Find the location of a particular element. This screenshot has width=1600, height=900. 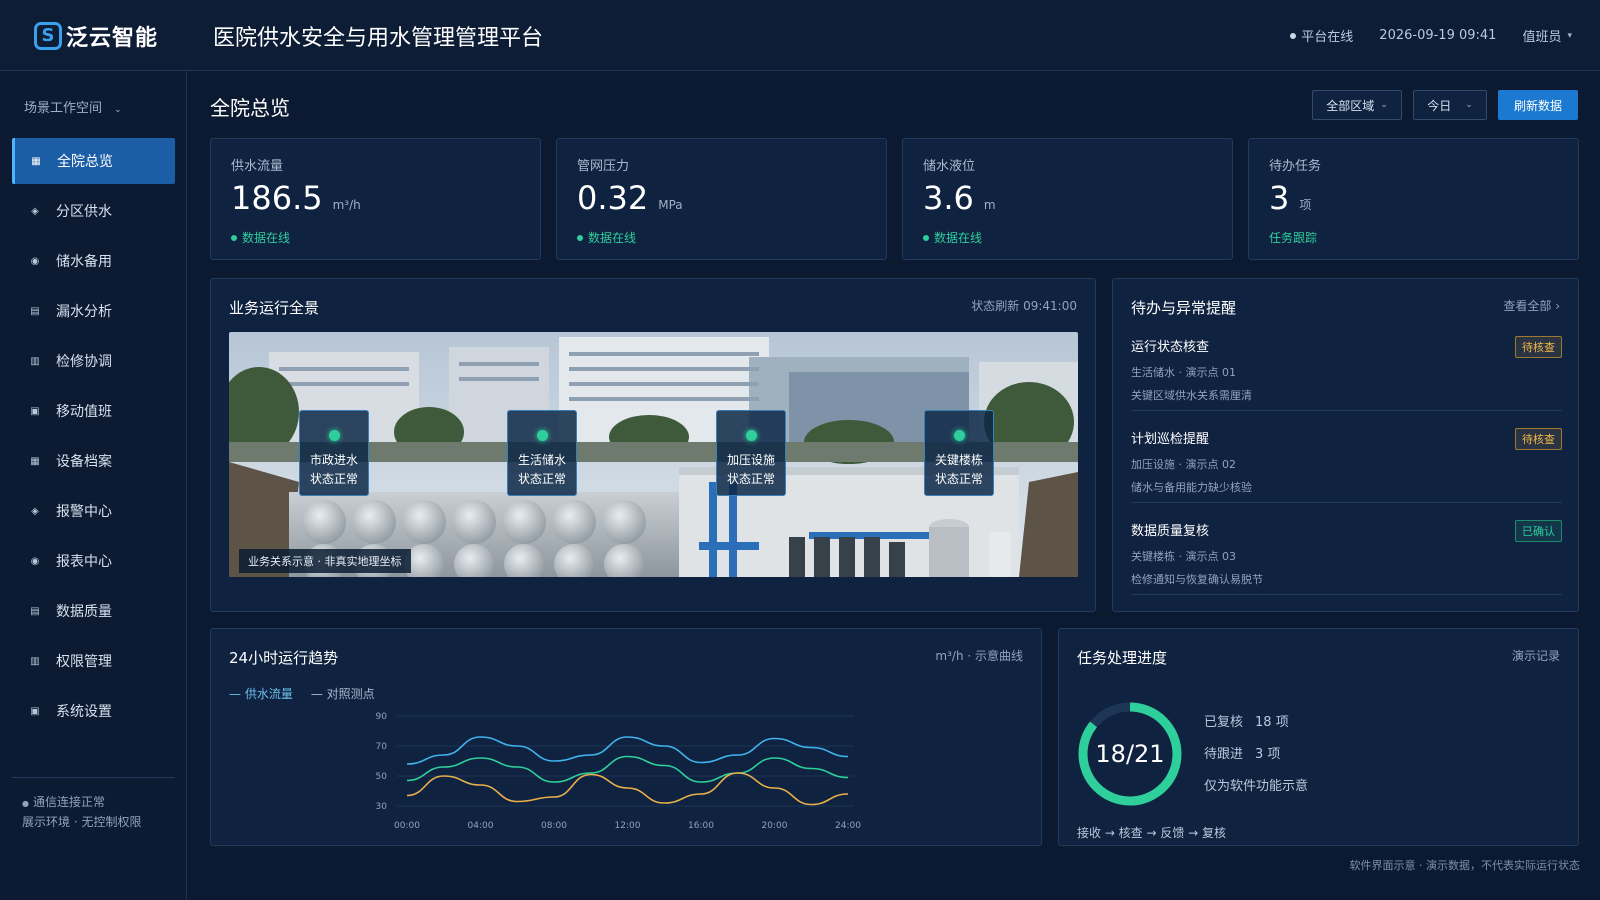

chevron-down-icon: ⌄ is located at coordinates (118, 110).